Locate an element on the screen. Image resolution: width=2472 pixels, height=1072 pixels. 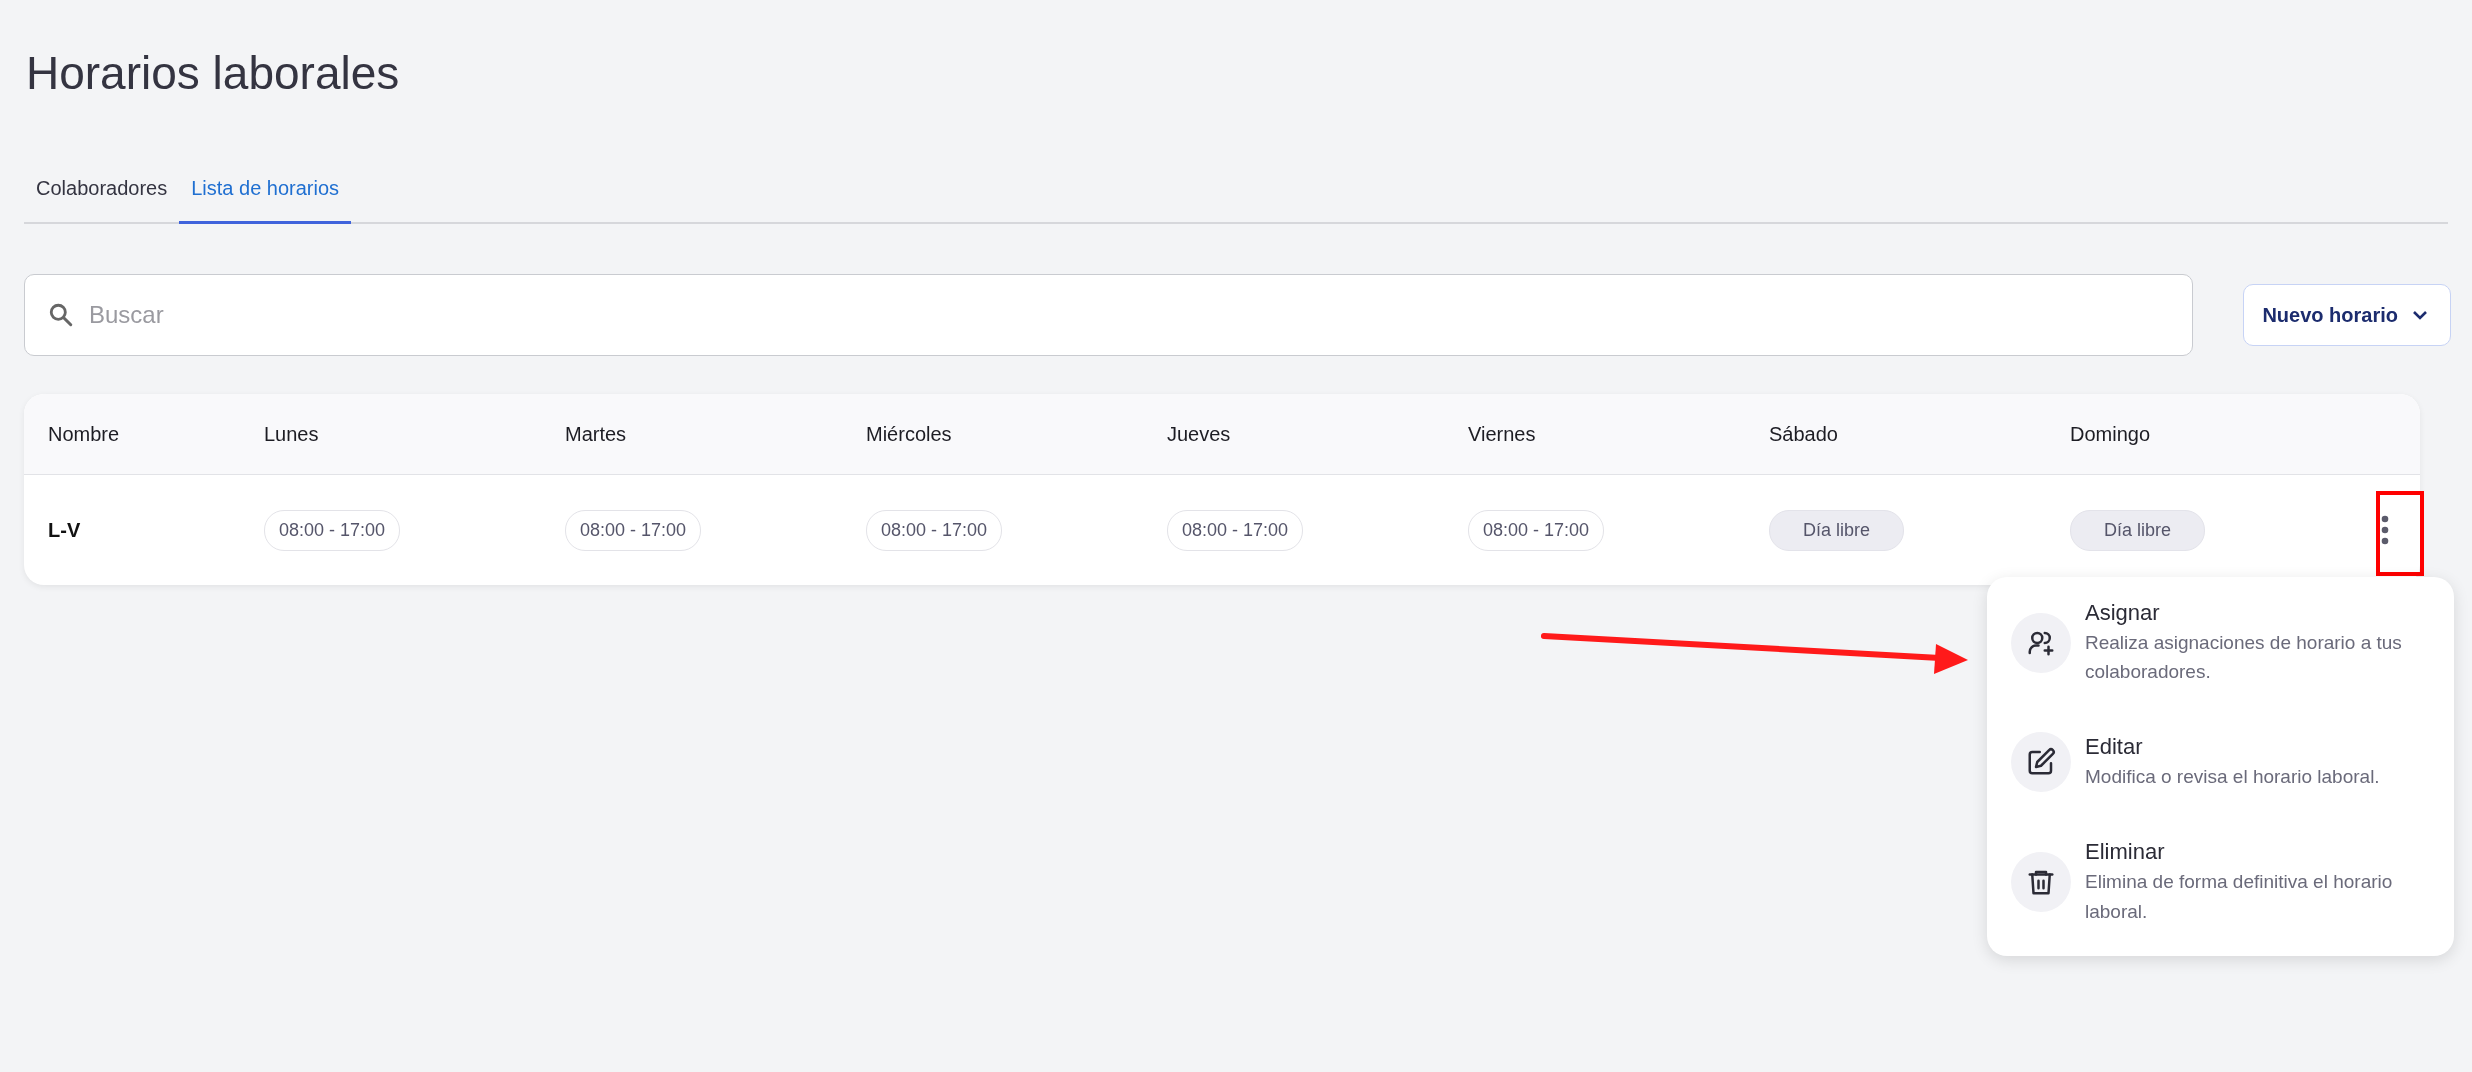
menu-item: Asignar Realiza asignaciones de horario a tus colaboradores. is located at coordinates (2220, 643).